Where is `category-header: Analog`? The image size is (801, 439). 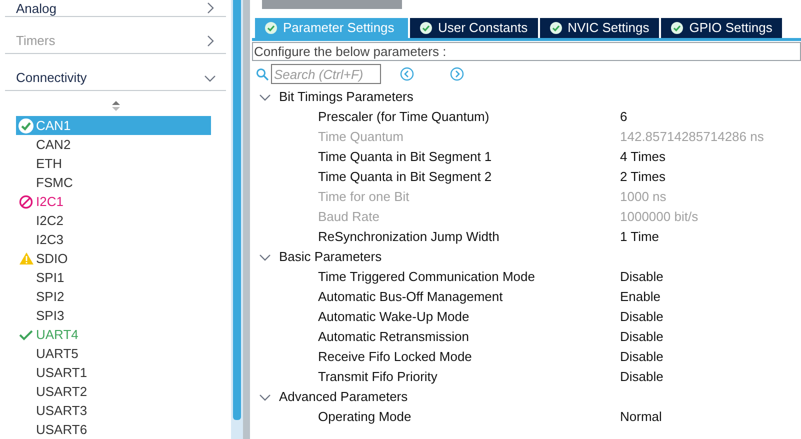 category-header: Analog is located at coordinates (115, 8).